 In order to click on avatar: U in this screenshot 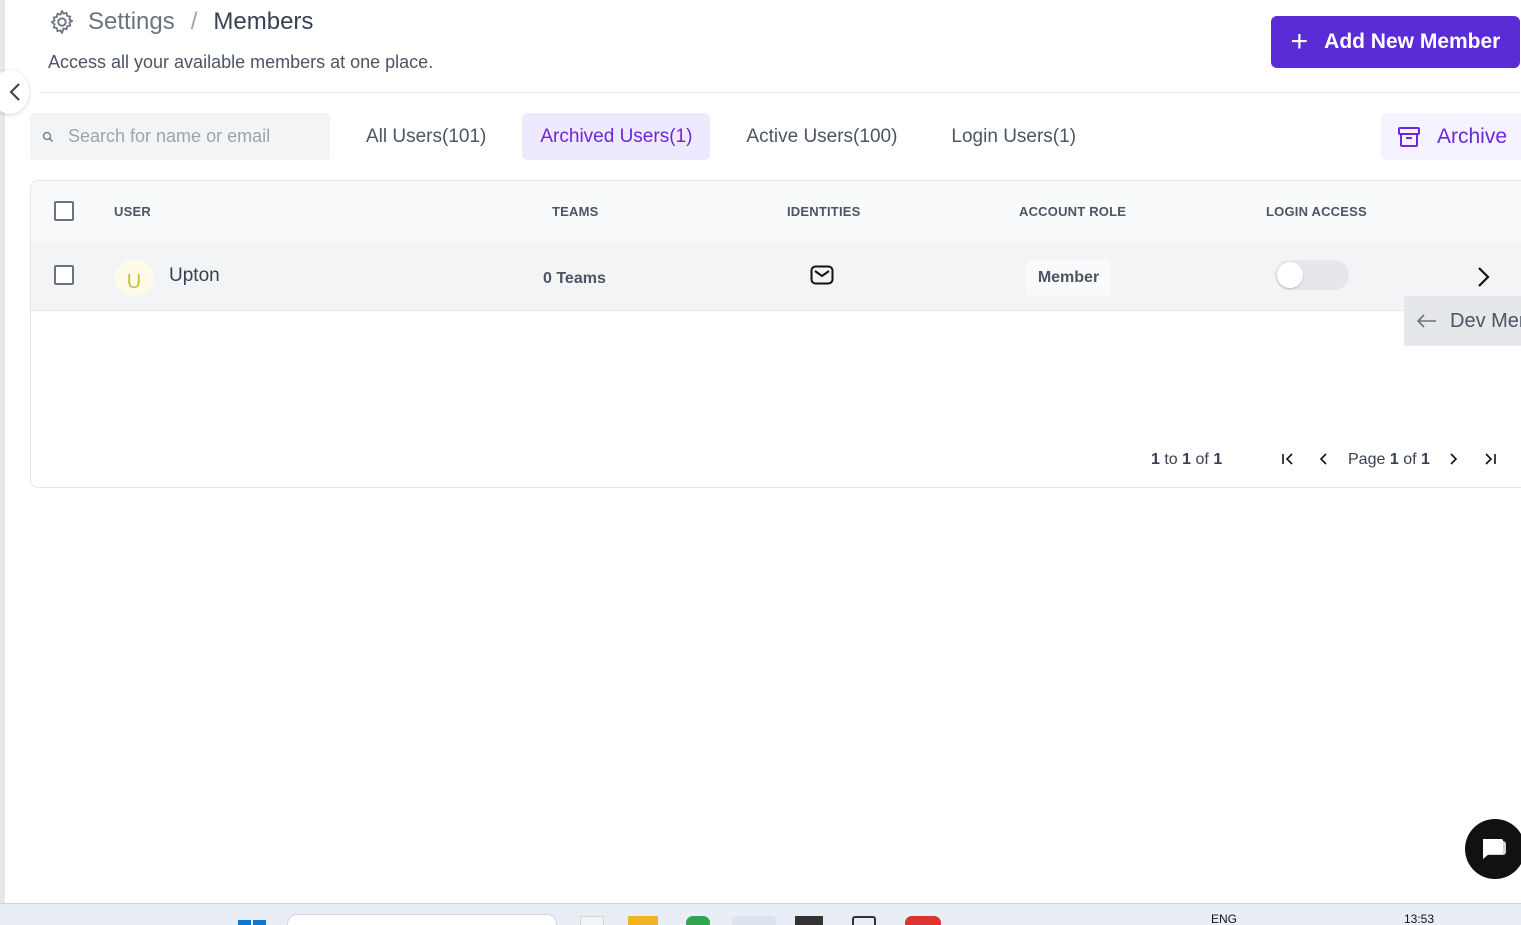, I will do `click(134, 278)`.